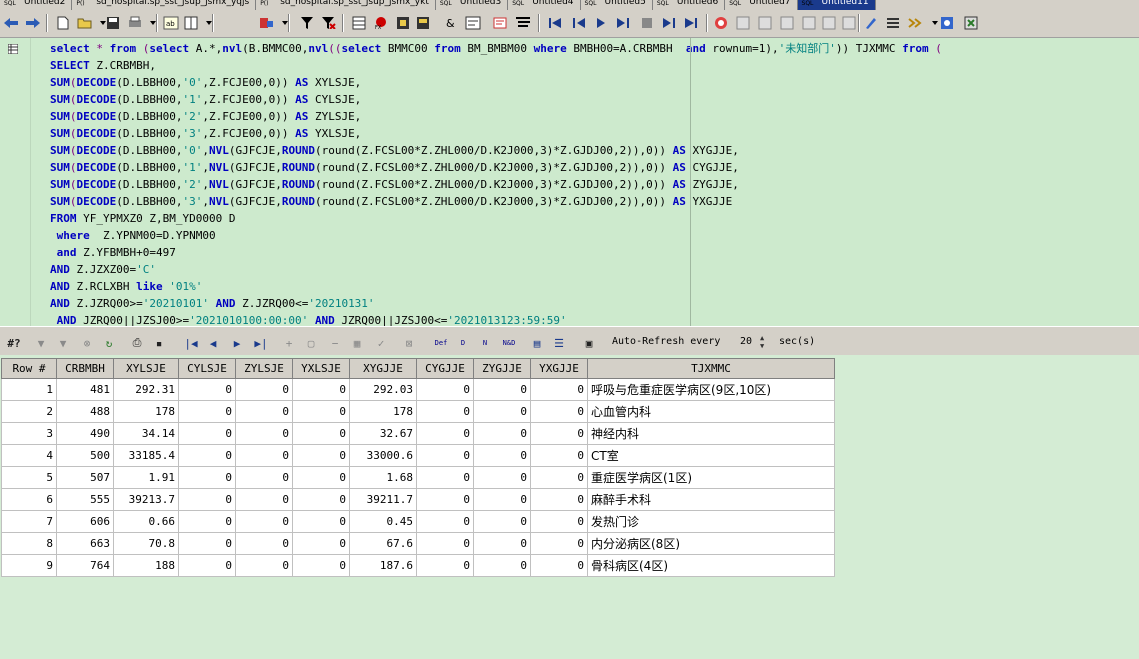  I want to click on column-header: CYGJJE, so click(445, 368).